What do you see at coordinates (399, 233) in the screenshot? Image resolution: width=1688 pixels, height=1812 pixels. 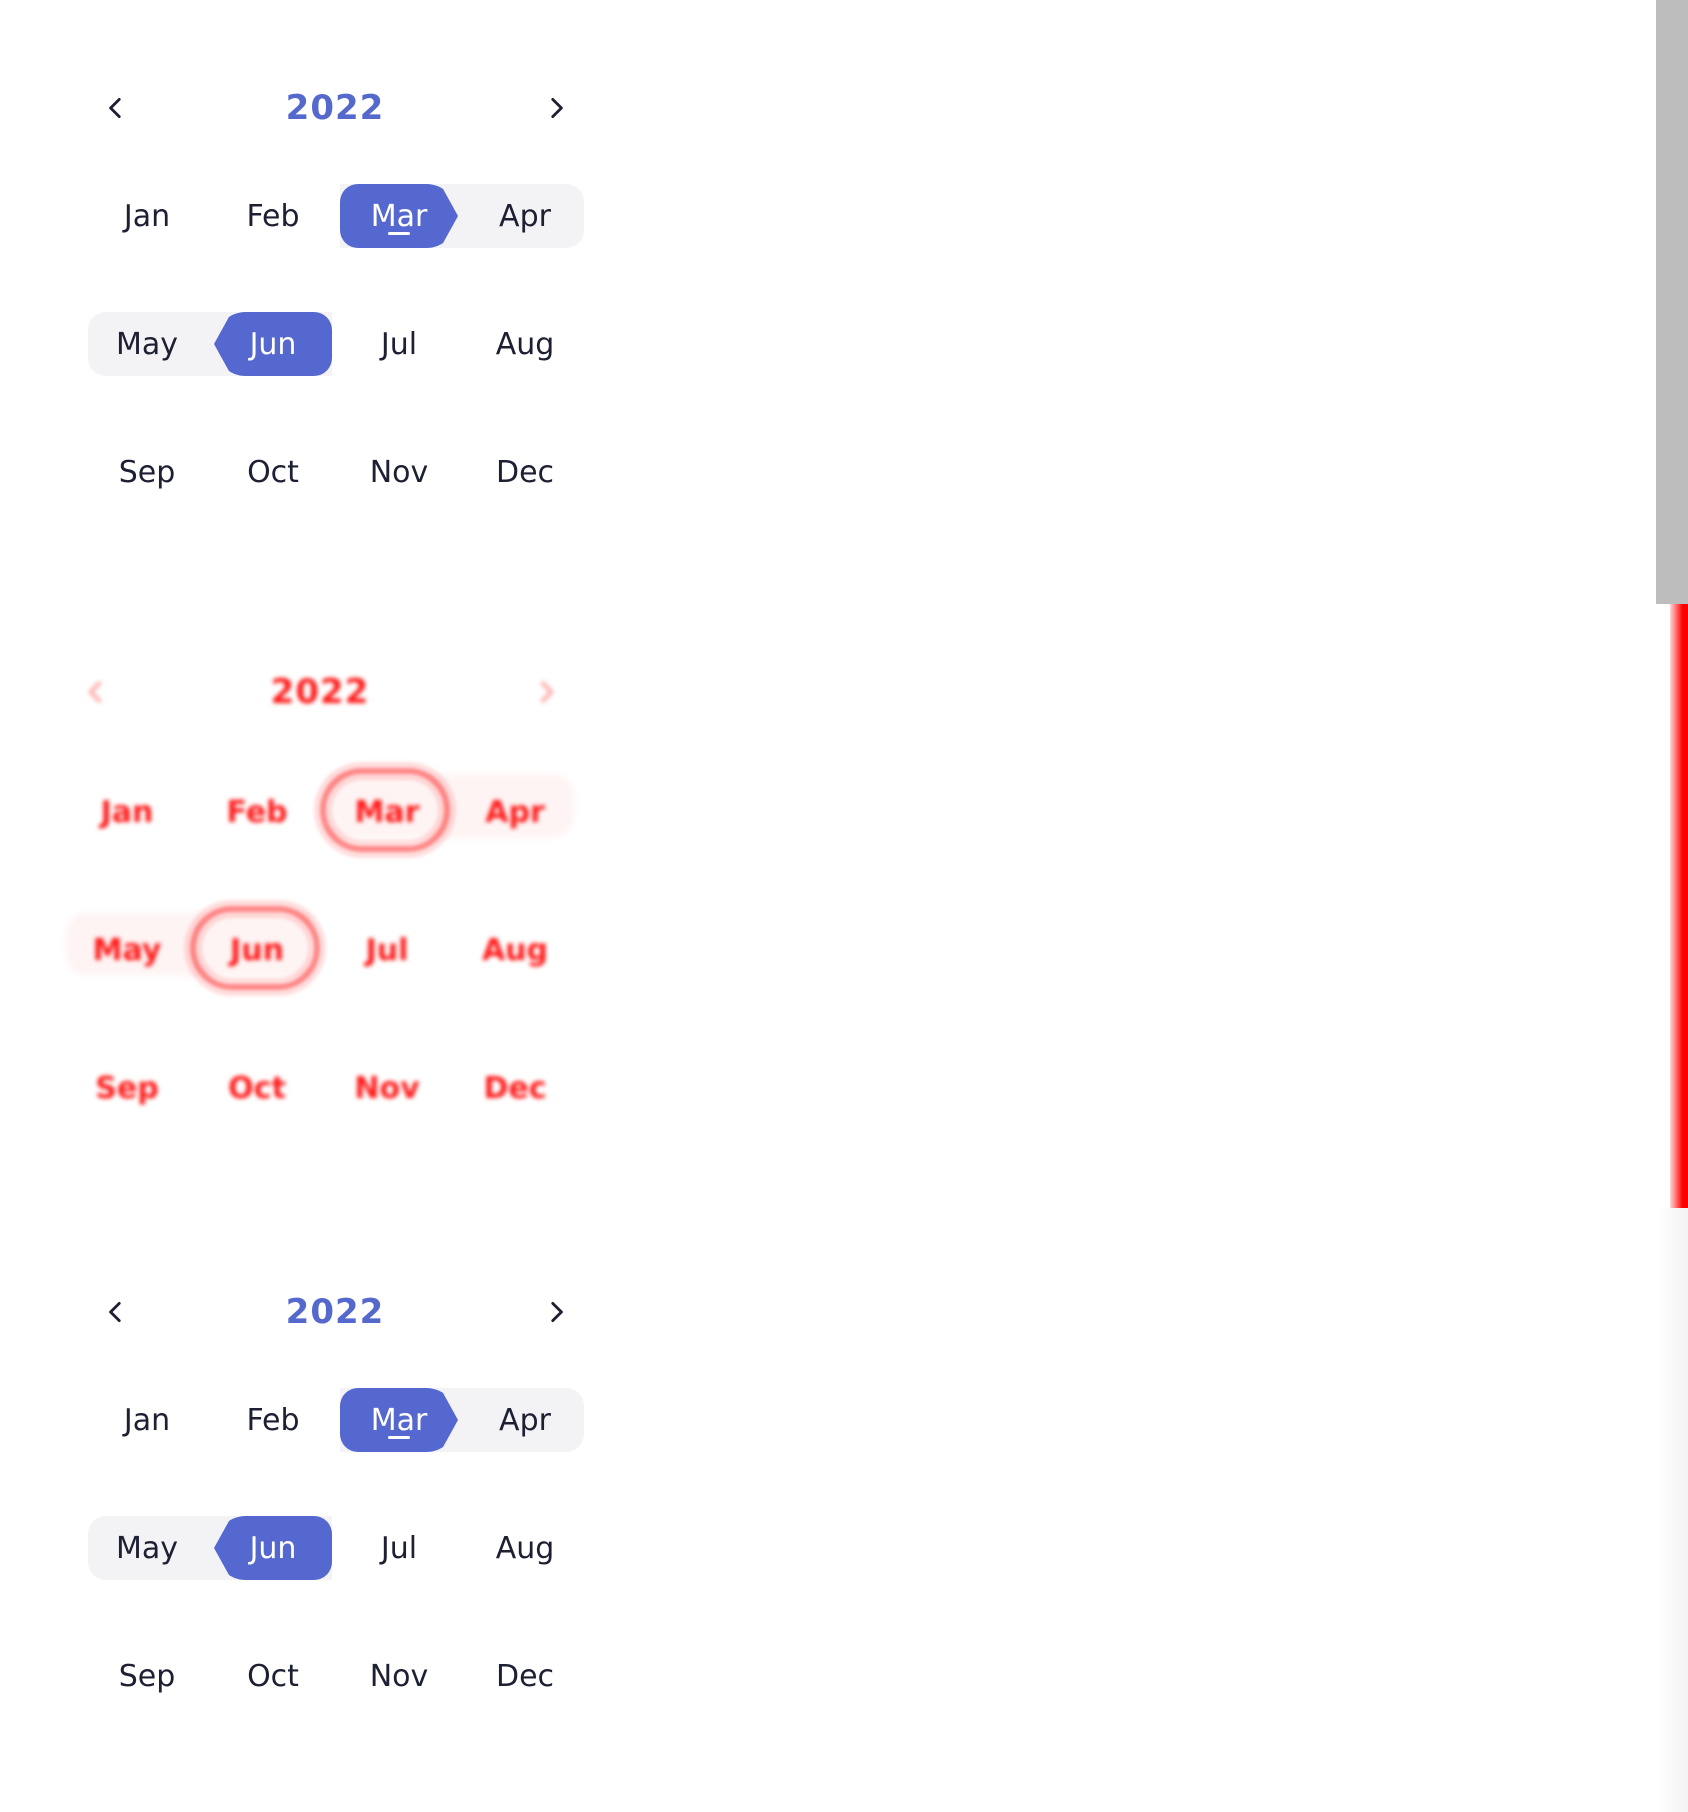 I see `focus-underline` at bounding box center [399, 233].